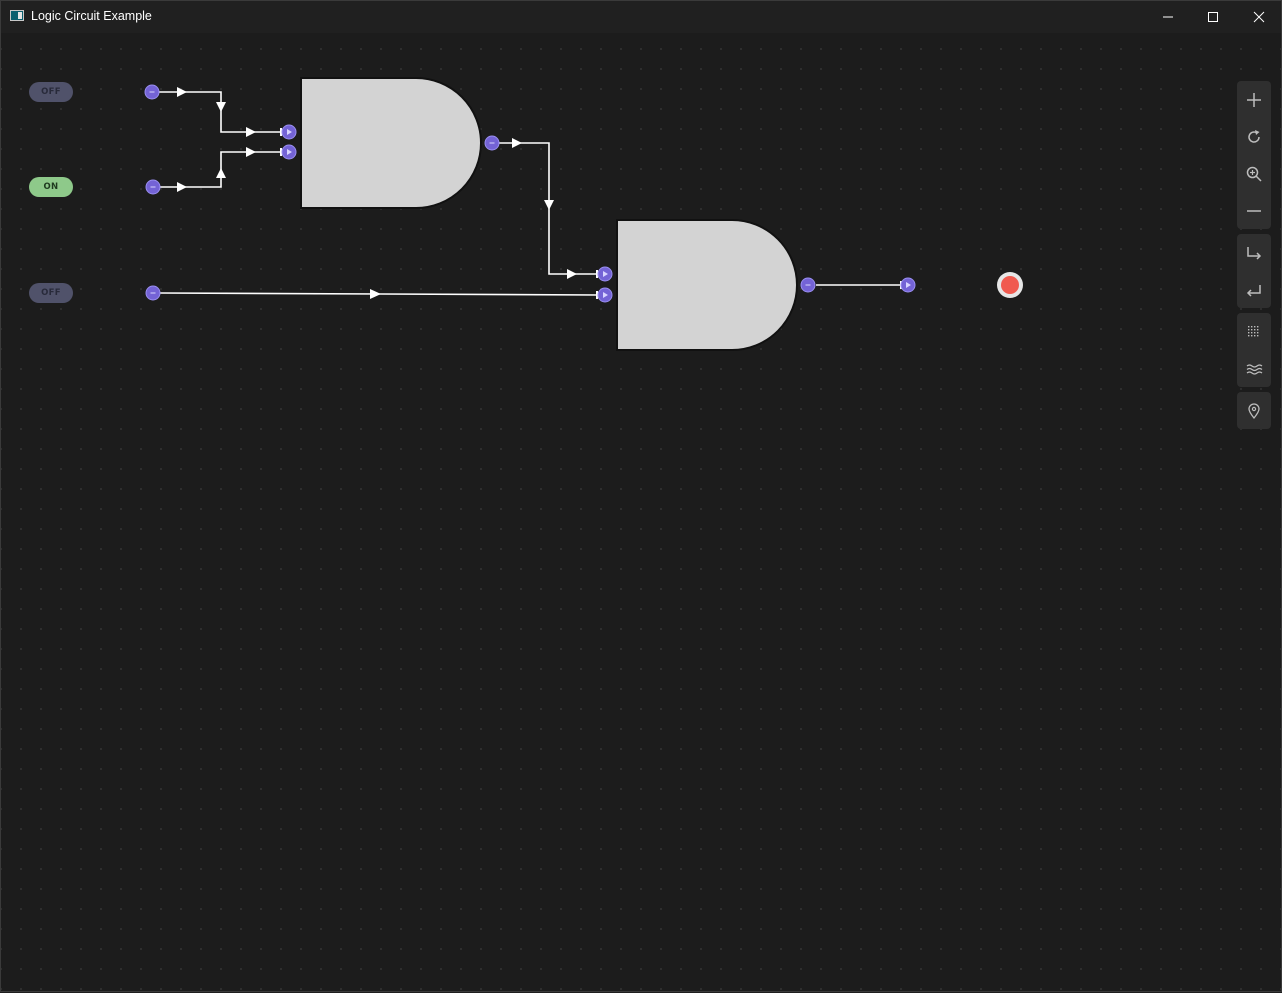 The height and width of the screenshot is (993, 1282). What do you see at coordinates (492, 143) in the screenshot?
I see `gate1-output-handle` at bounding box center [492, 143].